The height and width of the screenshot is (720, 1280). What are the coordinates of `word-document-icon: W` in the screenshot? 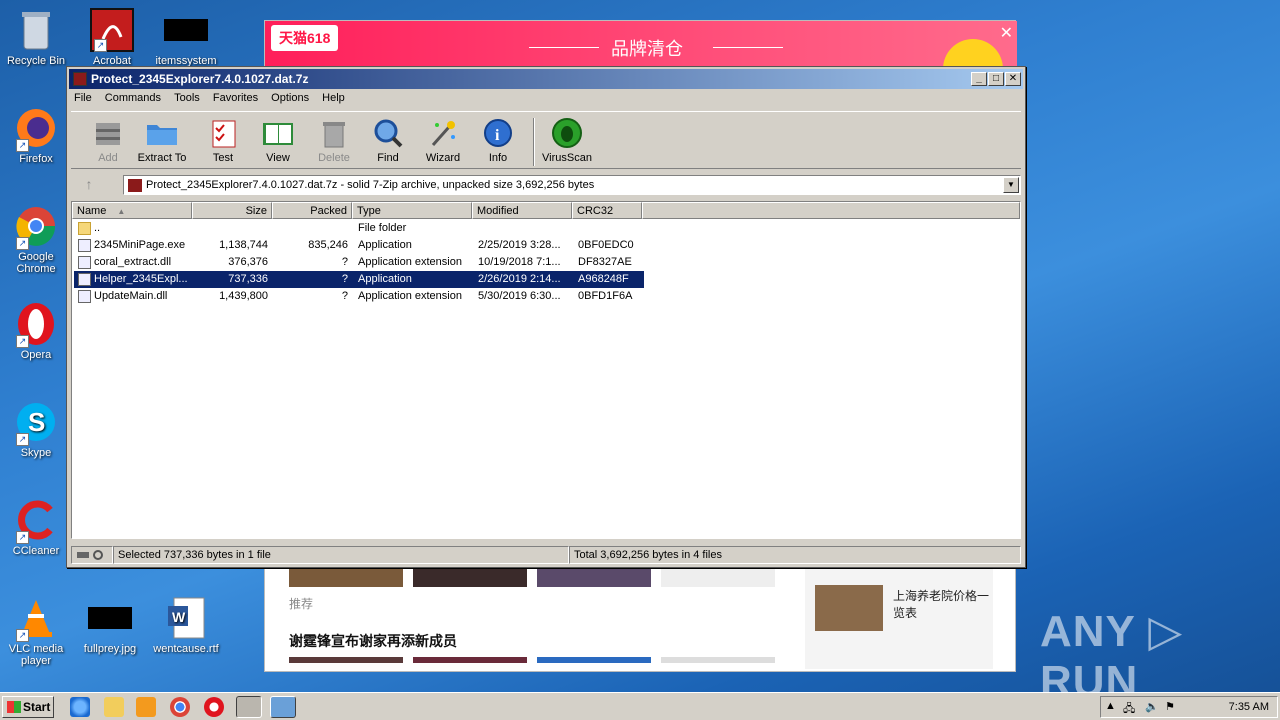 It's located at (186, 618).